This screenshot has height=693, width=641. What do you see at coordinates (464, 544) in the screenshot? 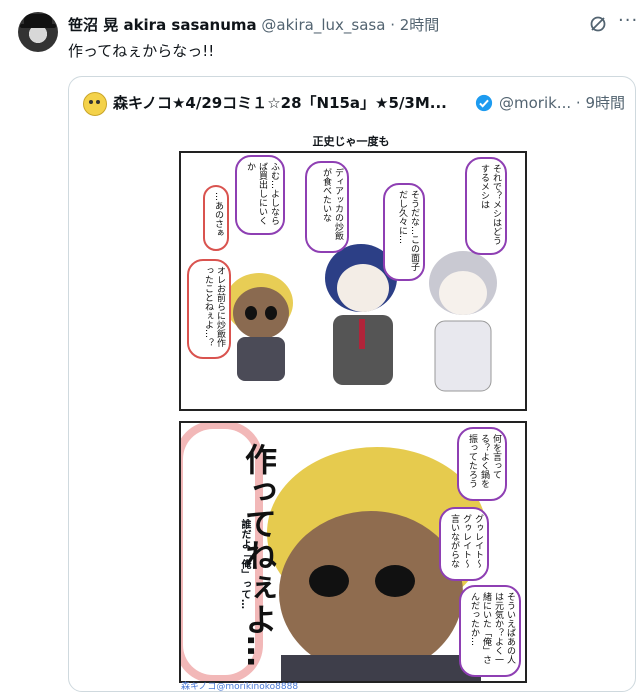
I see `speech-bubble: グゥレイト～グゥレイト～言いながらな` at bounding box center [464, 544].